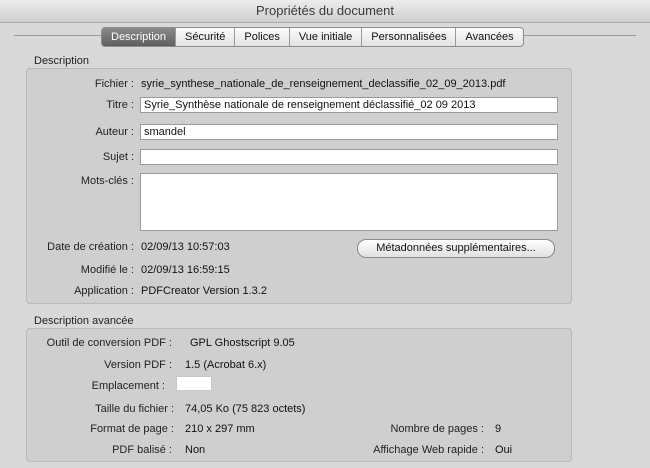 The height and width of the screenshot is (468, 650). What do you see at coordinates (349, 132) in the screenshot?
I see `auteur-field` at bounding box center [349, 132].